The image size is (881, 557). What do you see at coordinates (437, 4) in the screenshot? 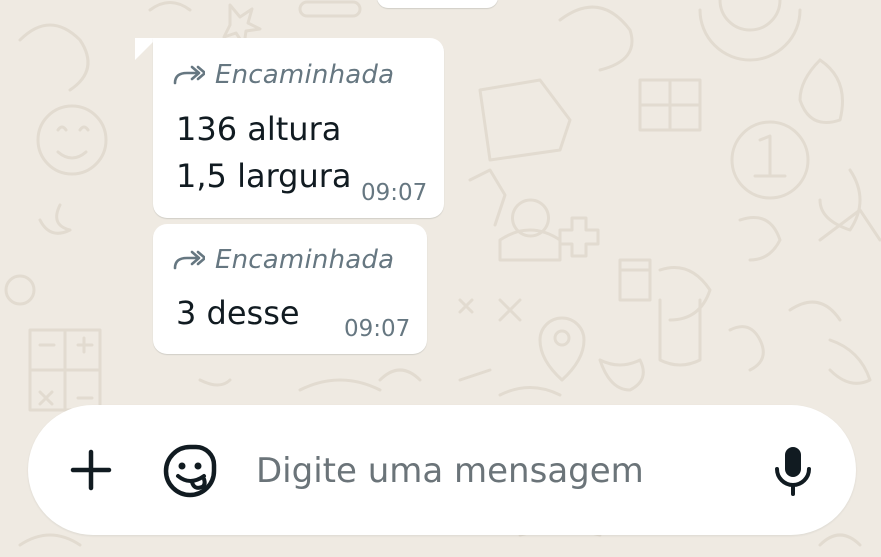
I see `previous-message-bubble` at bounding box center [437, 4].